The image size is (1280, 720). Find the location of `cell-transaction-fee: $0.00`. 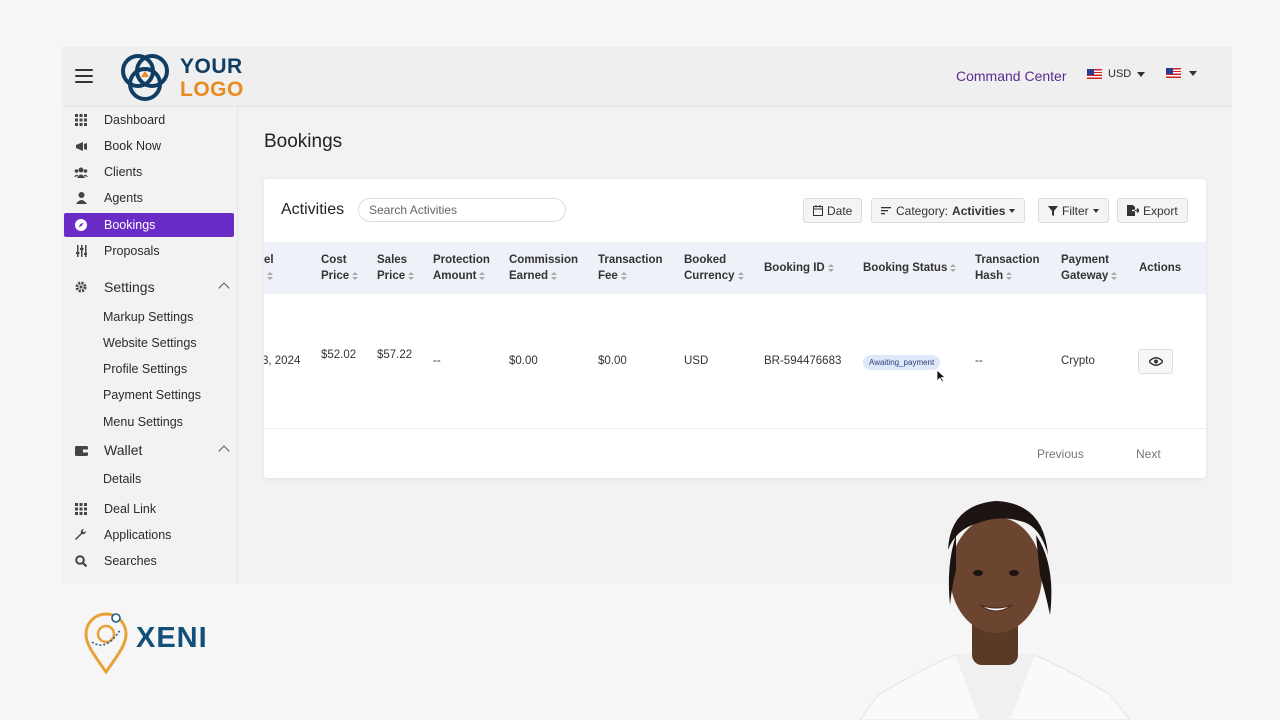

cell-transaction-fee: $0.00 is located at coordinates (612, 361).